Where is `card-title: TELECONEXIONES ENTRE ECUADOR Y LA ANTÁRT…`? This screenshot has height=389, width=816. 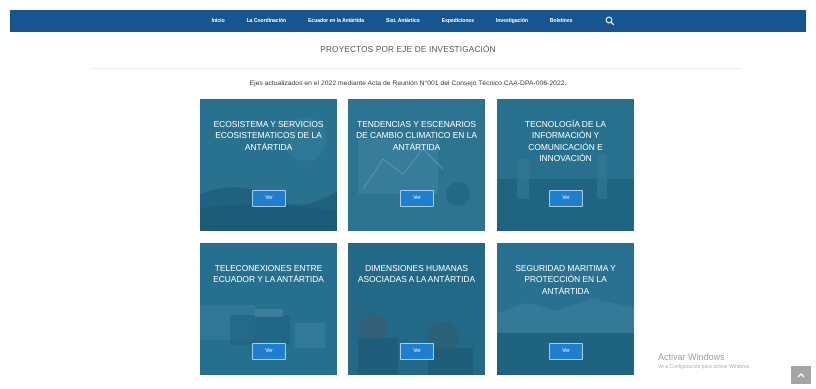
card-title: TELECONEXIONES ENTRE ECUADOR Y LA ANTÁRT… is located at coordinates (268, 274).